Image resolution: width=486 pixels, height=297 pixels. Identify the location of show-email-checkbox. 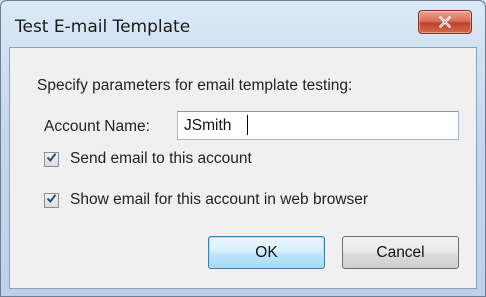
(51, 200).